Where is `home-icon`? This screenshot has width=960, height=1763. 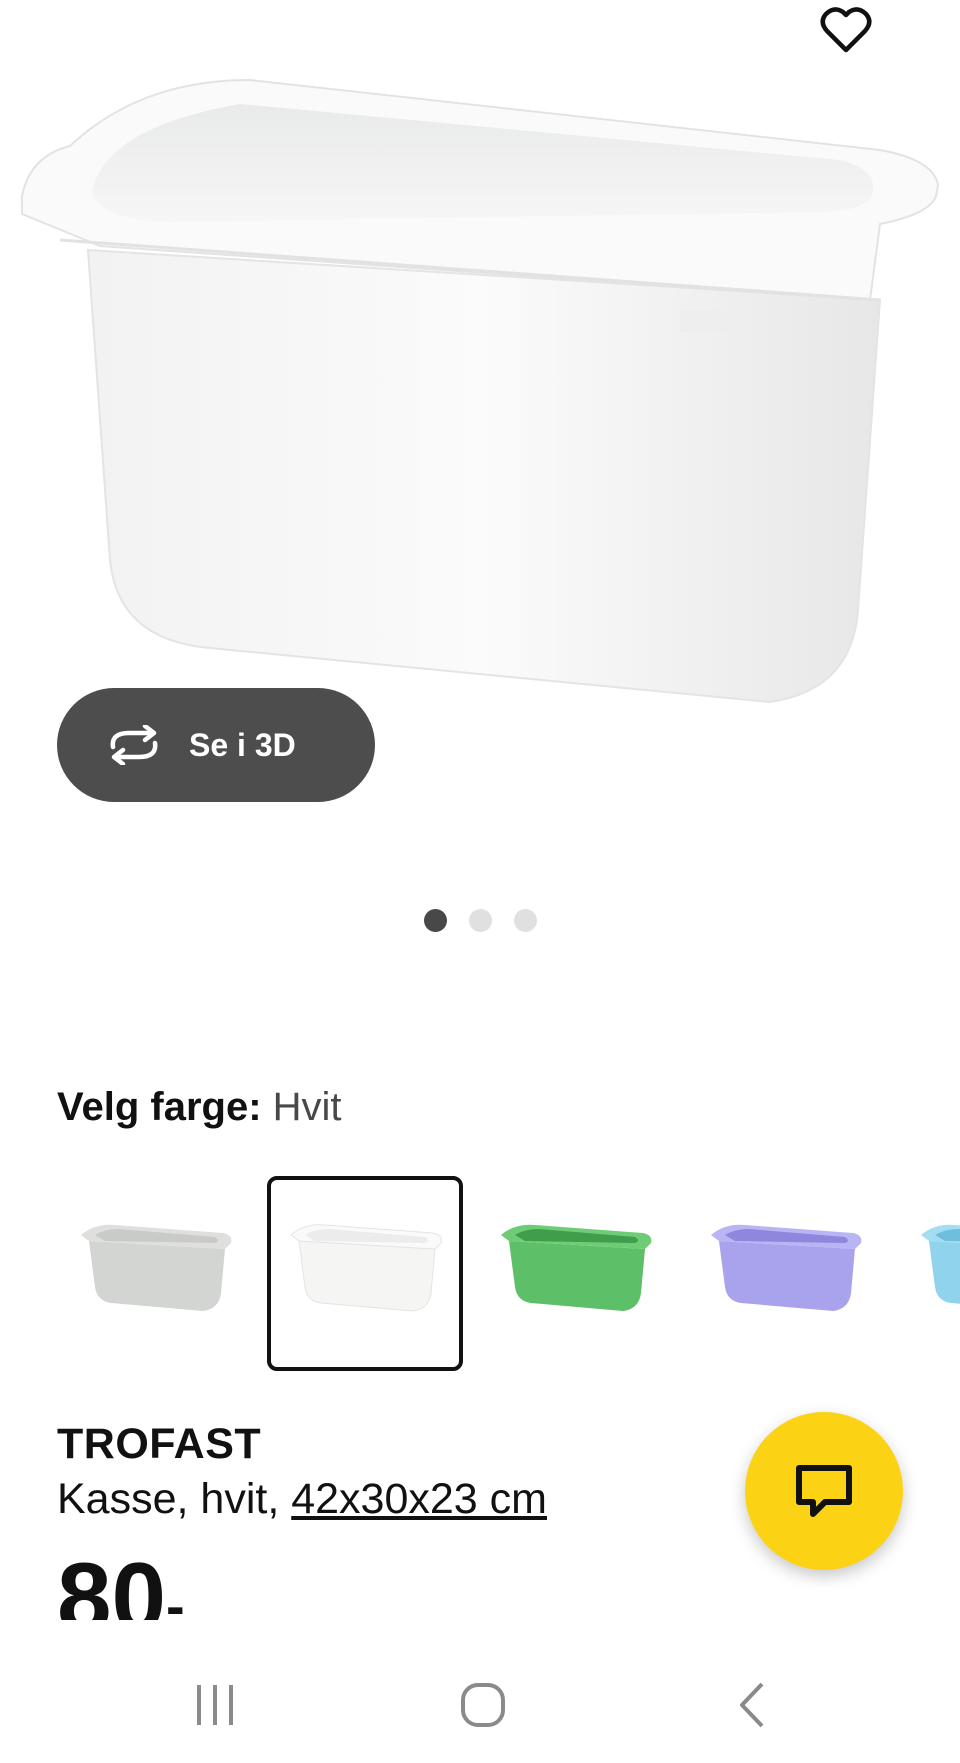 home-icon is located at coordinates (483, 1705).